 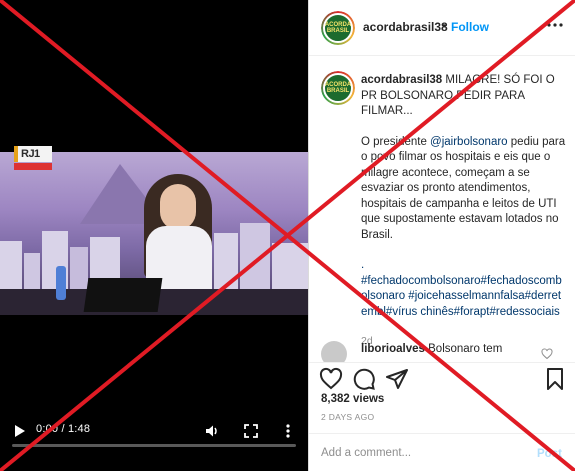 I want to click on caption-avatar: ACORDA BRASIL, so click(x=338, y=88).